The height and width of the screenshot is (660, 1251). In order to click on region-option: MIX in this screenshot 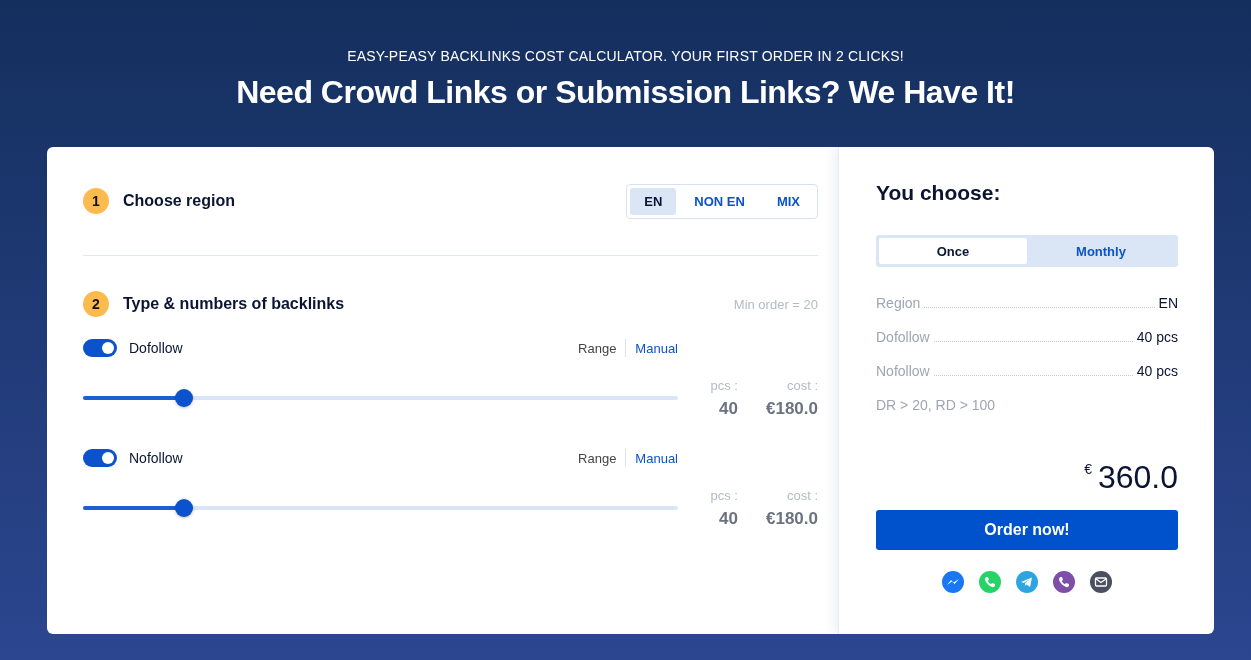, I will do `click(788, 201)`.